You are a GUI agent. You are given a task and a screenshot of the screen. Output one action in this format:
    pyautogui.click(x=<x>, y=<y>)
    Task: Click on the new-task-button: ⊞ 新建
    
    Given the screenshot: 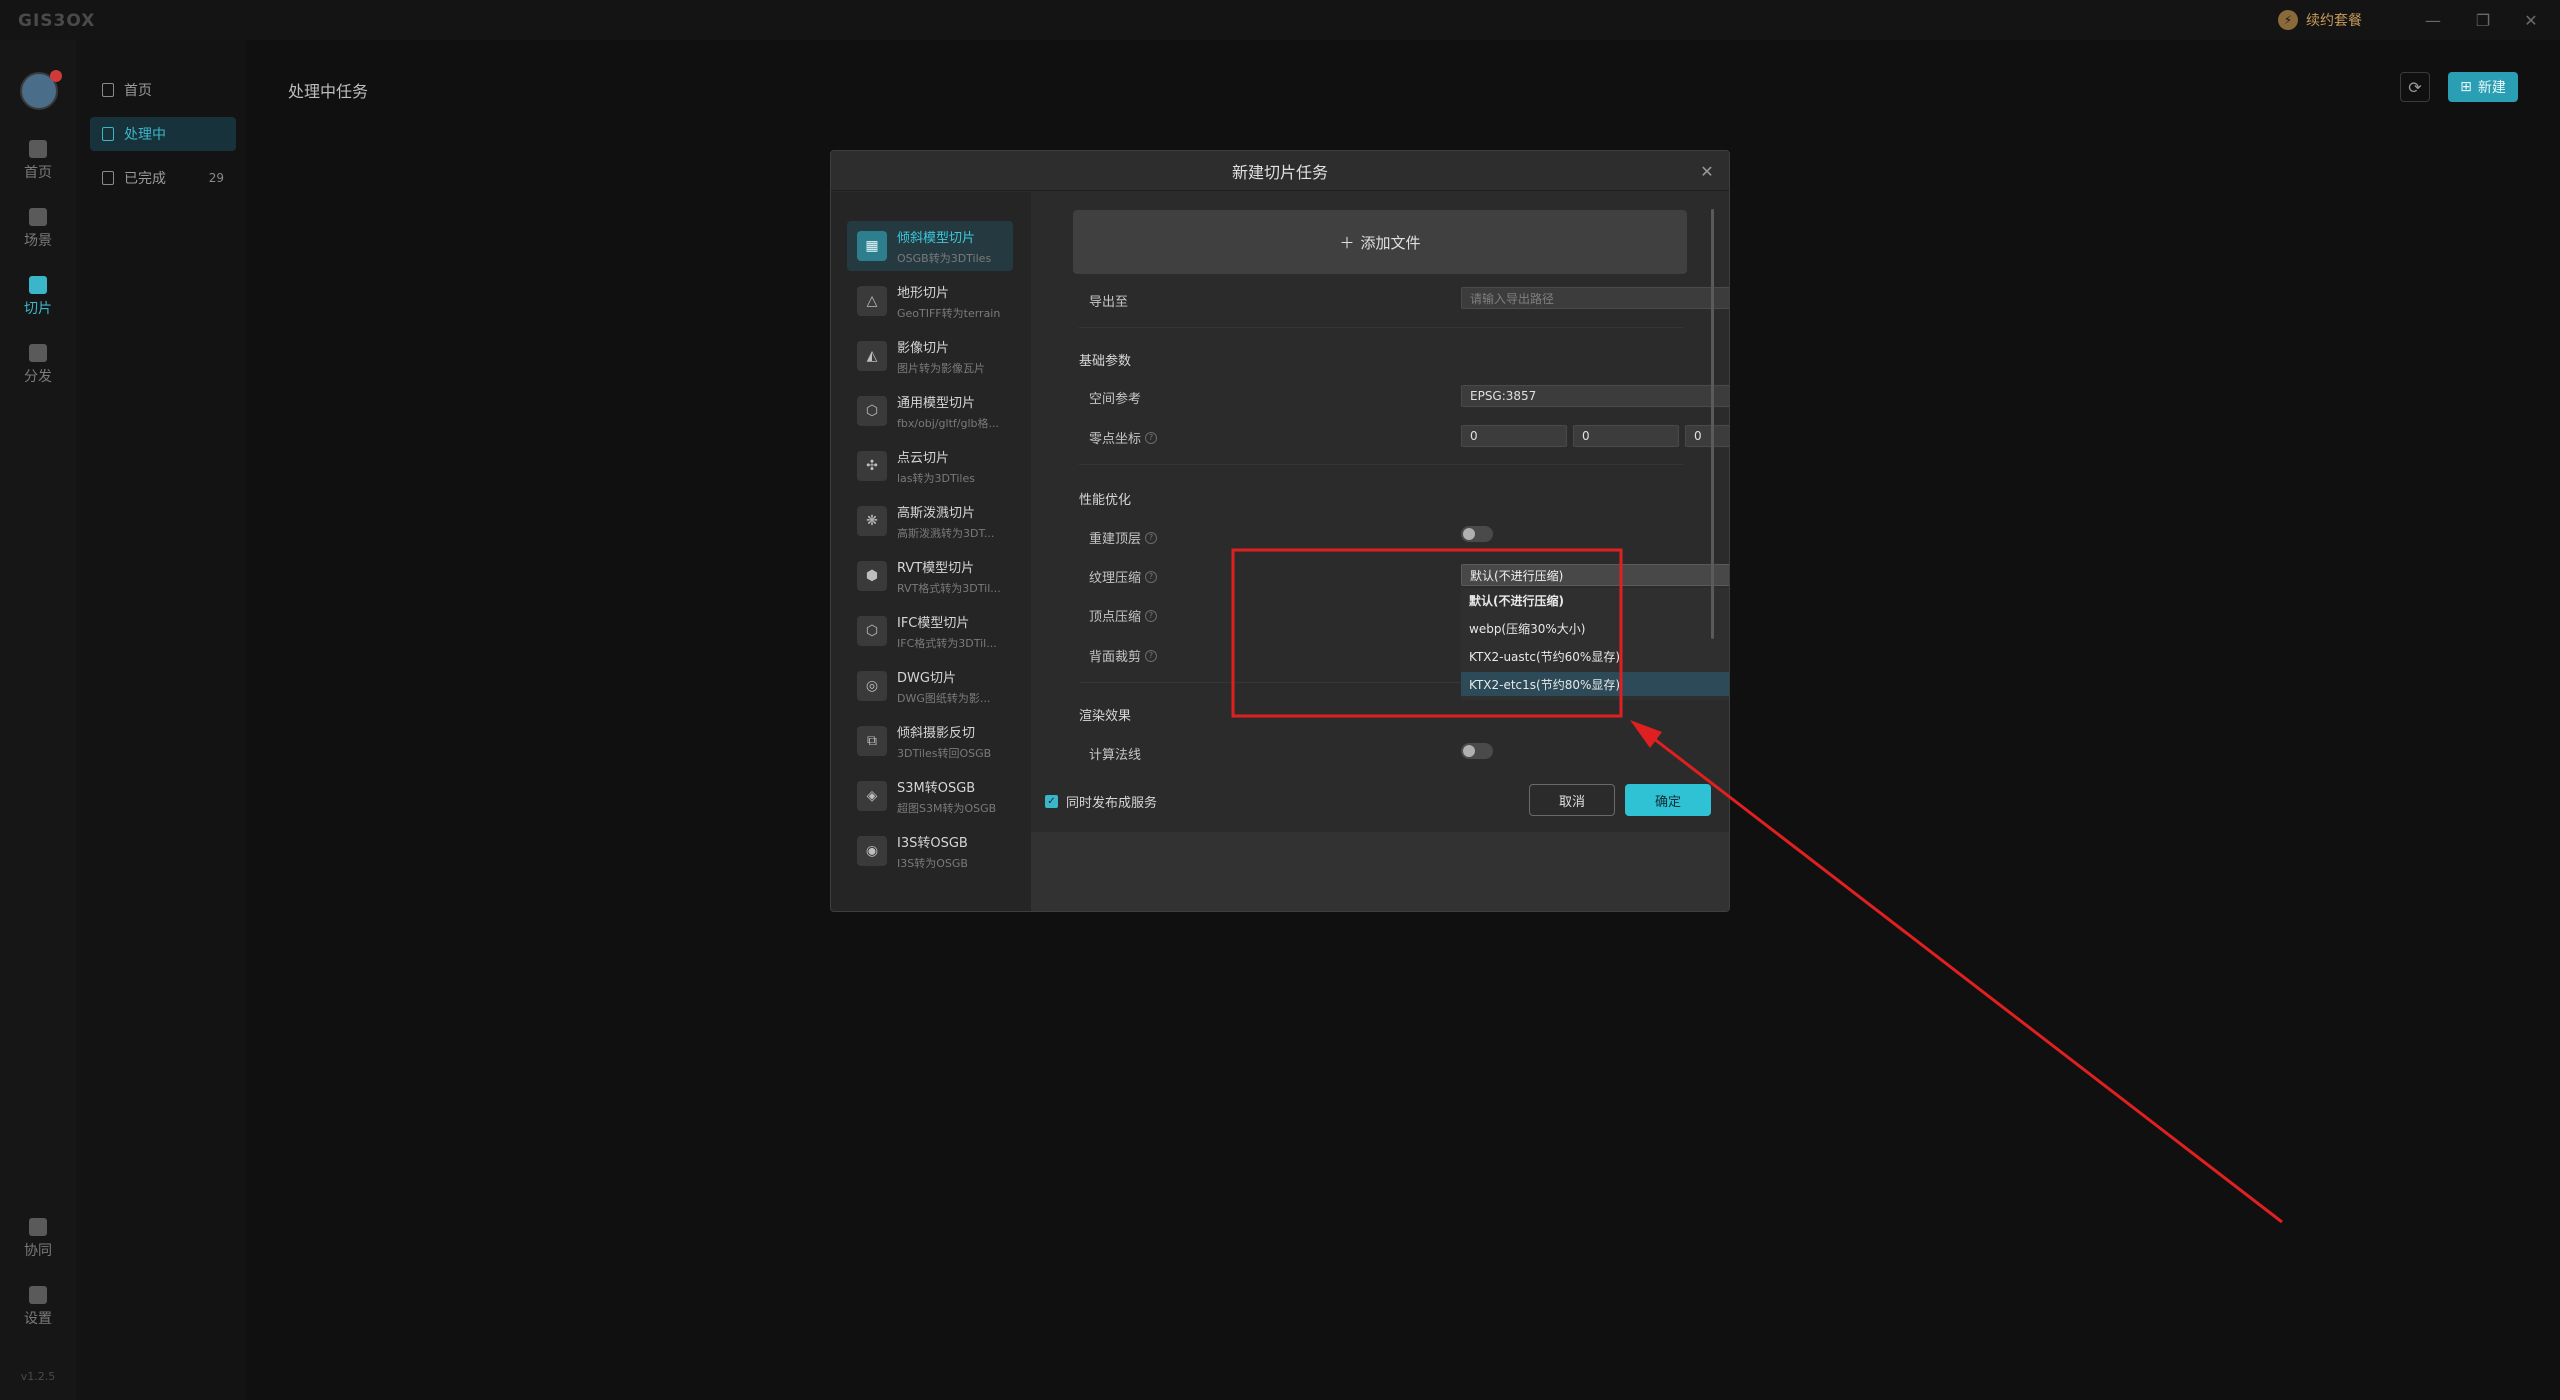 What is the action you would take?
    pyautogui.click(x=2483, y=87)
    